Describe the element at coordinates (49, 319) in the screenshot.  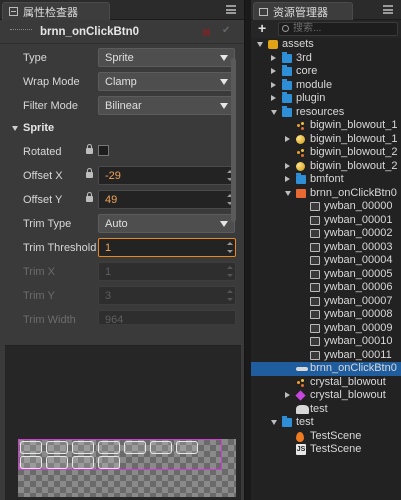
I see `trim-width-label: Trim Width` at that location.